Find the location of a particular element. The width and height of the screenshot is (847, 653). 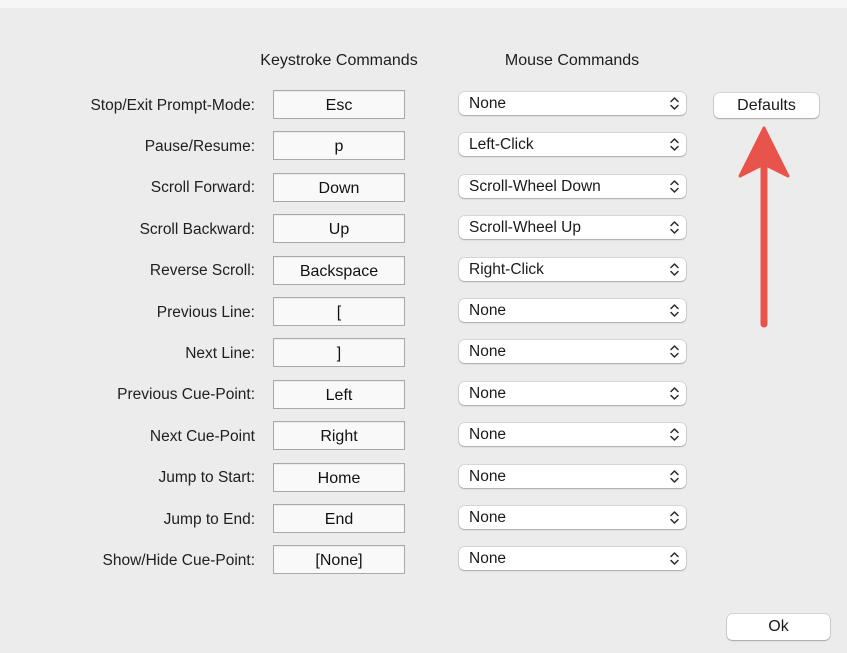

previous-line-mouse-select: None is located at coordinates (572, 310).